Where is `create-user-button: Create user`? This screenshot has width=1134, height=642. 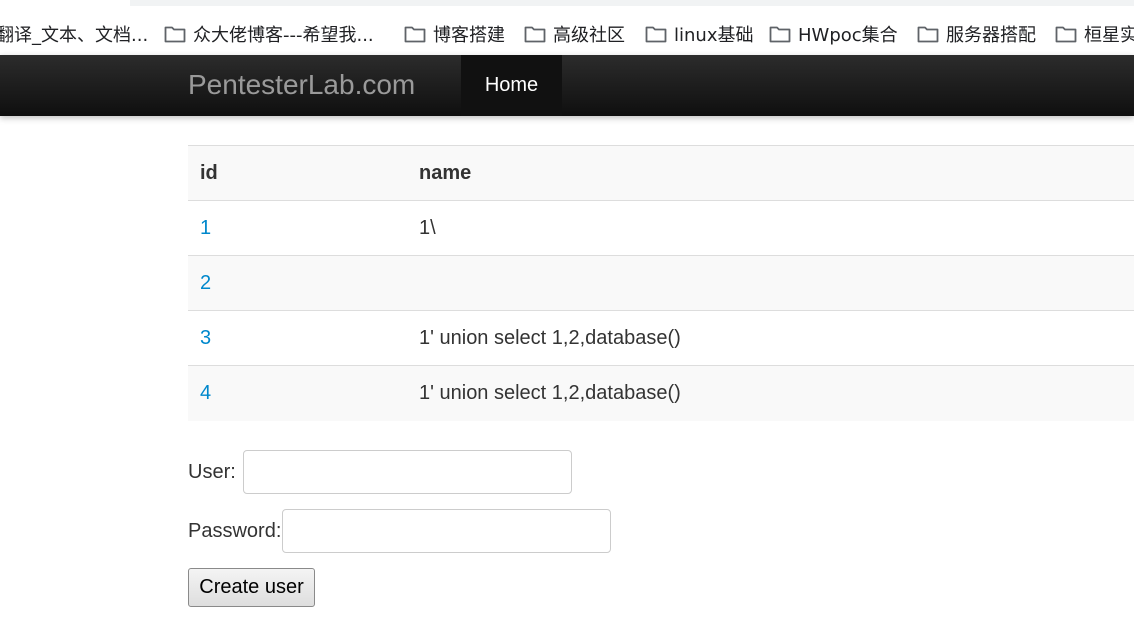
create-user-button: Create user is located at coordinates (251, 587).